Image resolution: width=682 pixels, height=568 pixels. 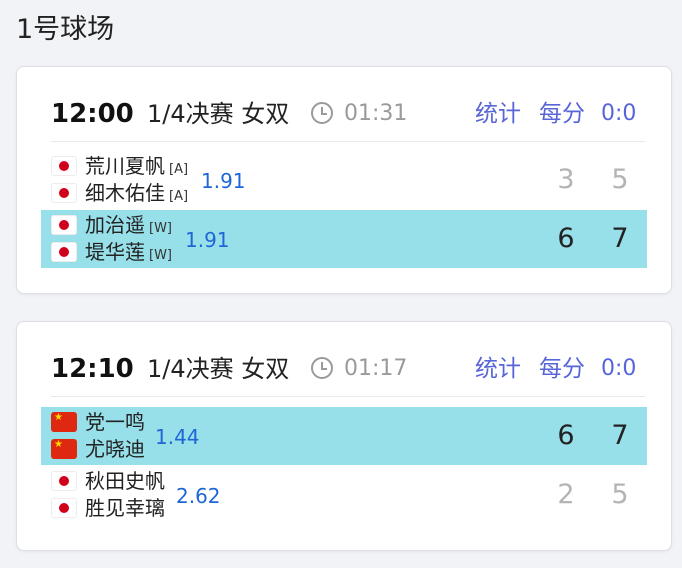 I want to click on team-row: 荒川夏帆 [A] 细木佑佳 [A] 1.91 3 5, so click(x=344, y=180).